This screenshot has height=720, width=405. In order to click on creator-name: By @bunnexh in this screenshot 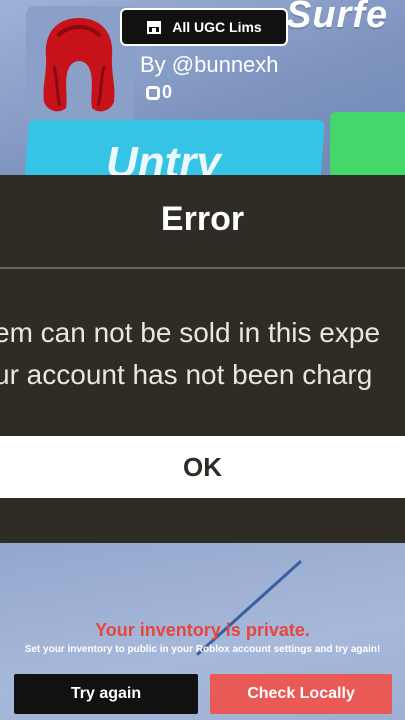, I will do `click(209, 64)`.